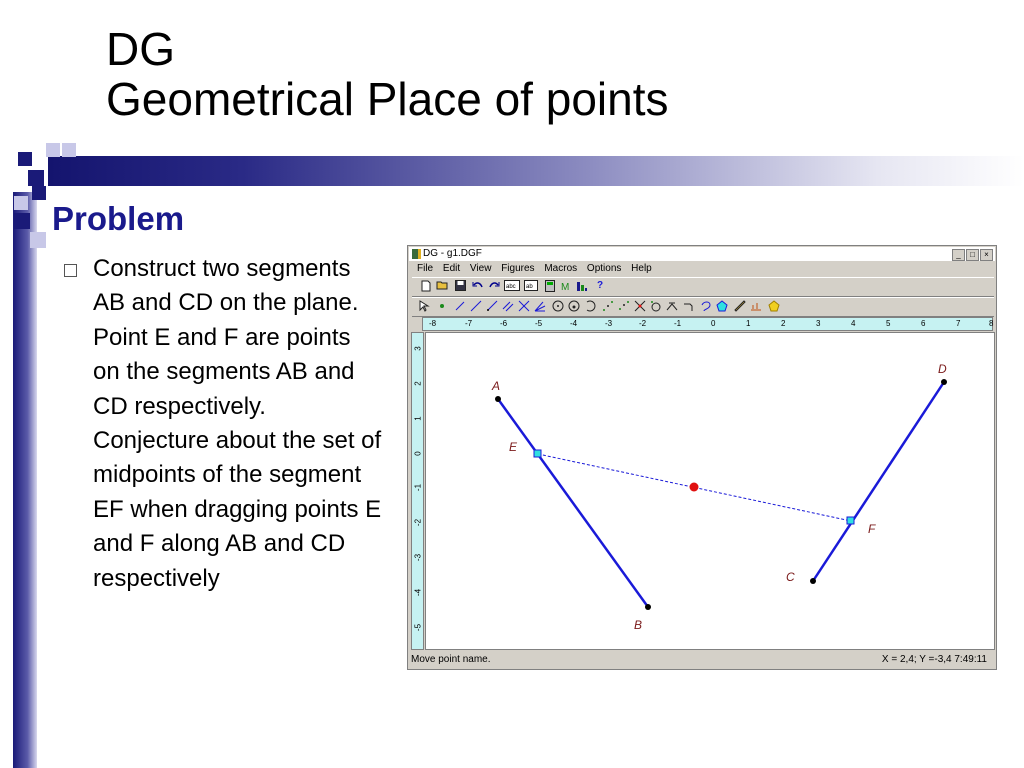  Describe the element at coordinates (442, 306) in the screenshot. I see `point-icon` at that location.